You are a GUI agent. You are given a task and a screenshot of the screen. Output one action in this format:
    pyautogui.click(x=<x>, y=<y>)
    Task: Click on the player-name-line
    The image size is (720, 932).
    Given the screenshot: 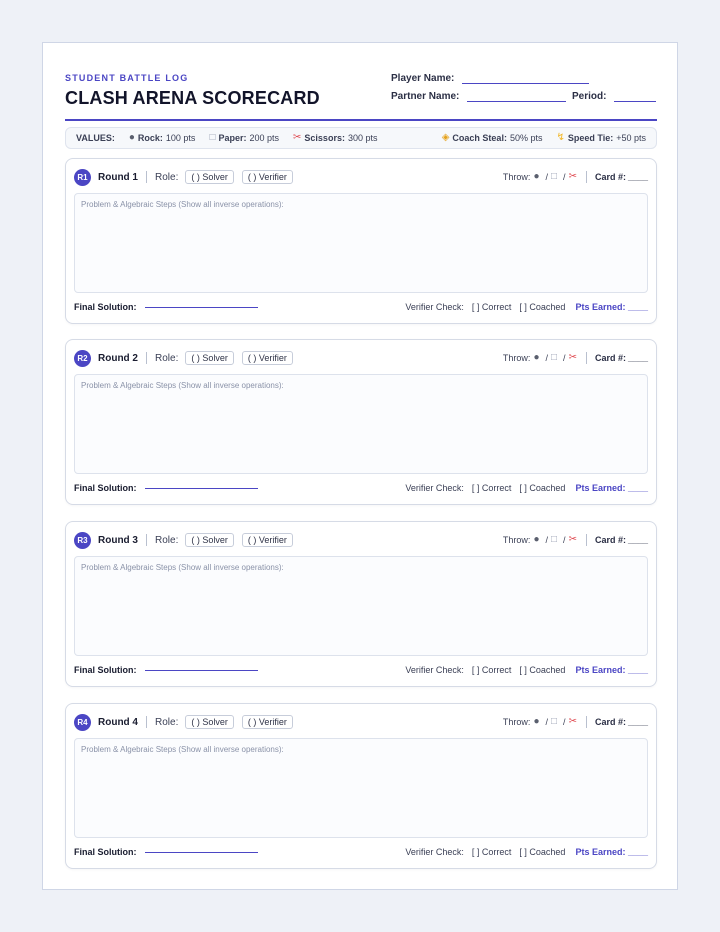 What is the action you would take?
    pyautogui.click(x=526, y=79)
    